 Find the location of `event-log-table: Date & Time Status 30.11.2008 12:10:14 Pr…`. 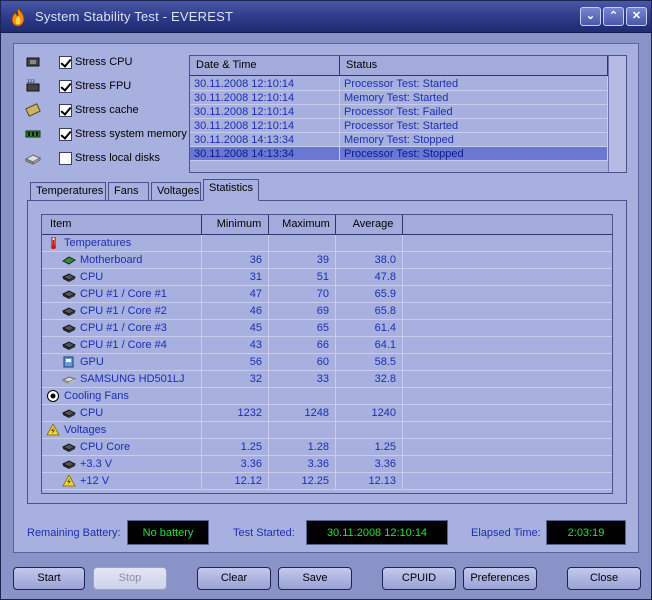

event-log-table: Date & Time Status 30.11.2008 12:10:14 Pr… is located at coordinates (408, 114).